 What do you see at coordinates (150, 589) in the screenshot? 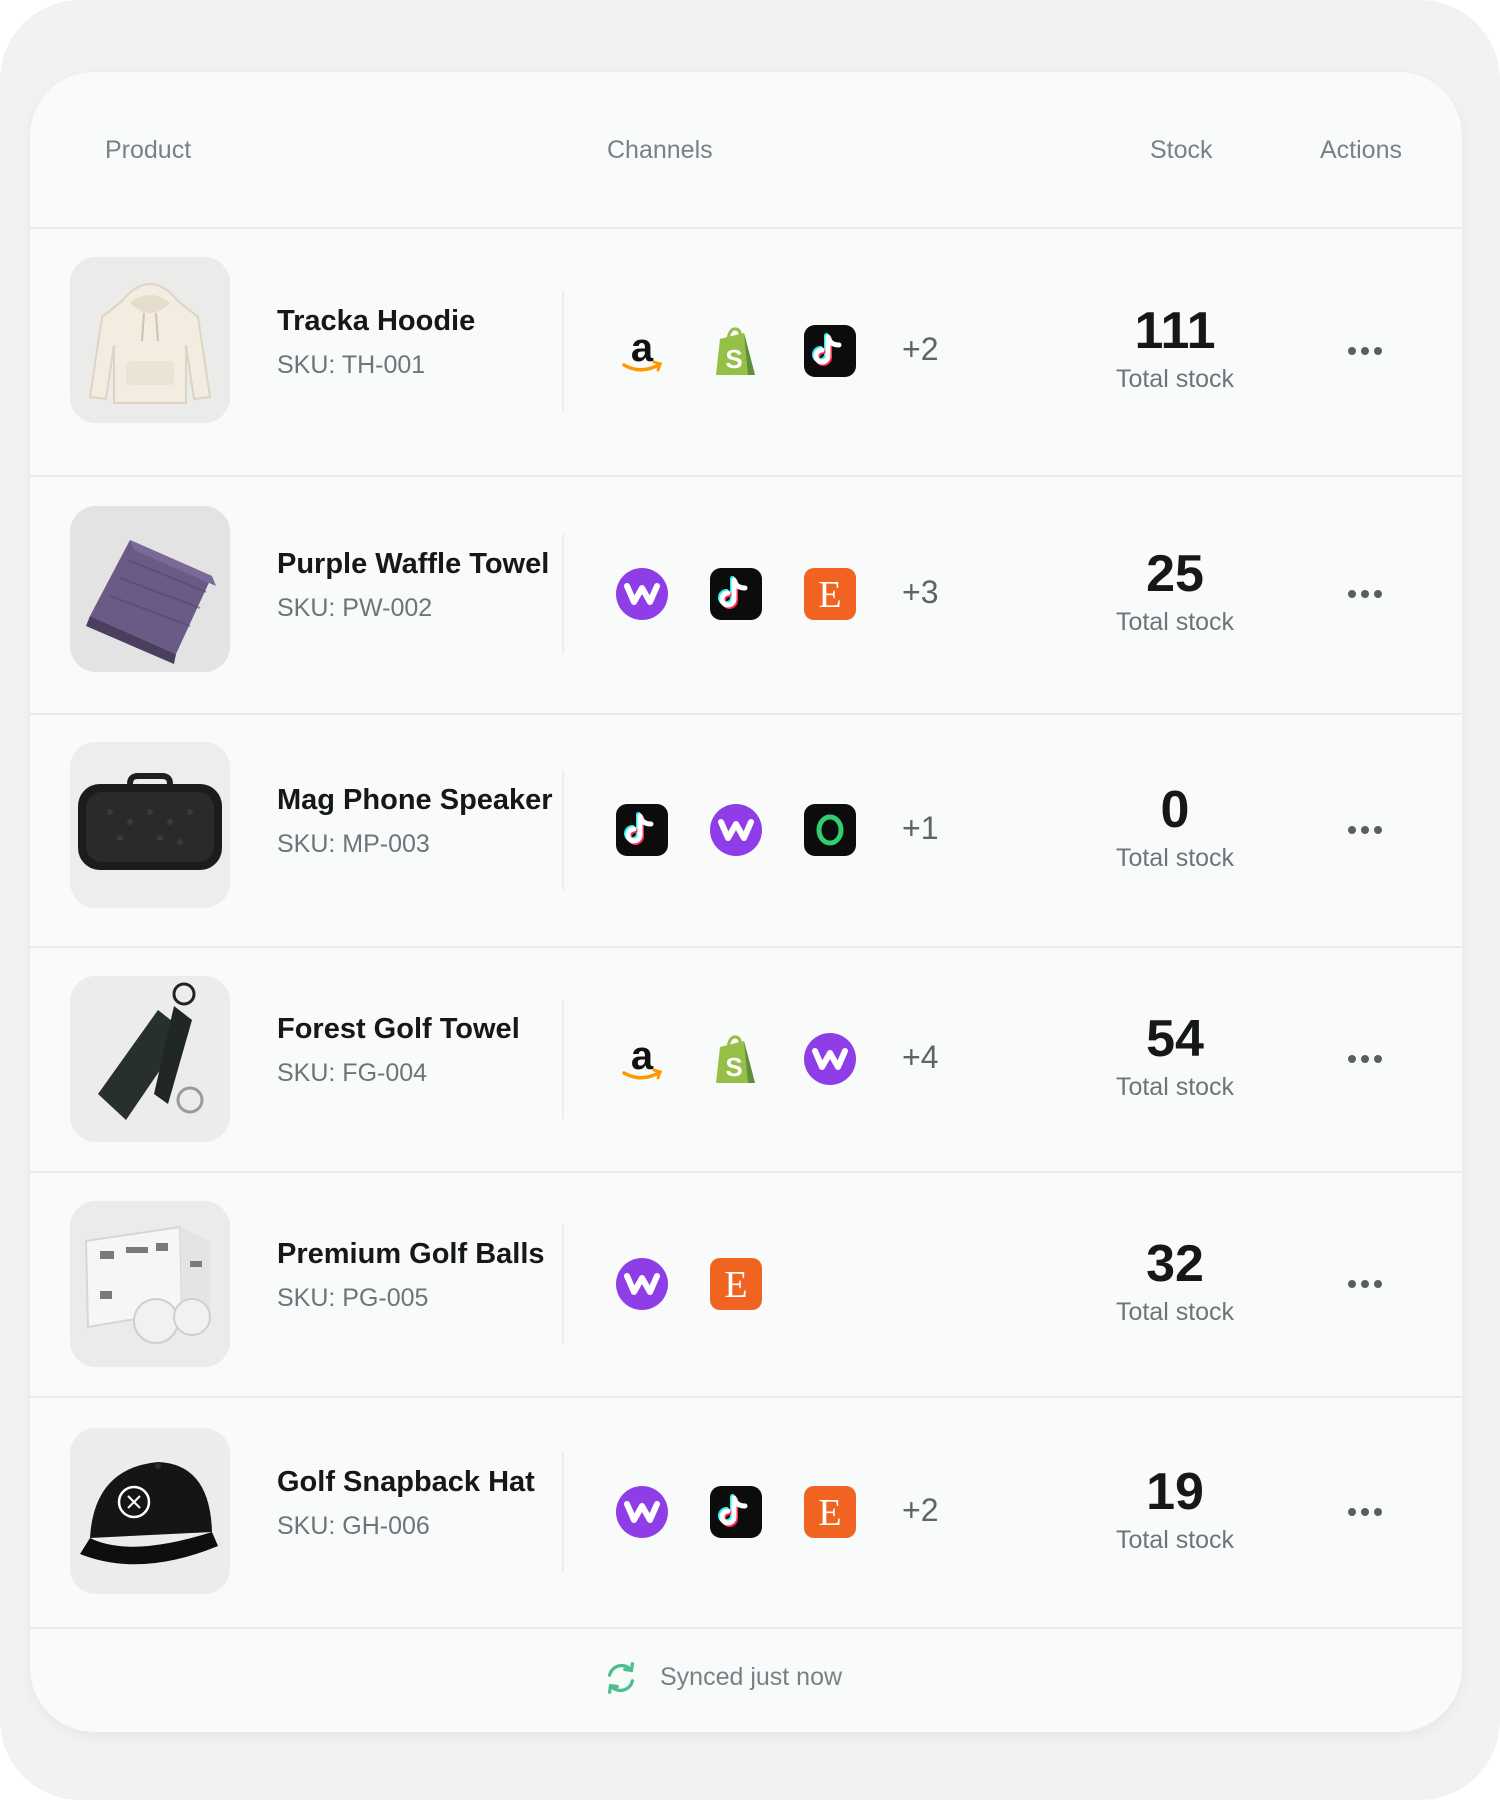
I see `towel-image` at bounding box center [150, 589].